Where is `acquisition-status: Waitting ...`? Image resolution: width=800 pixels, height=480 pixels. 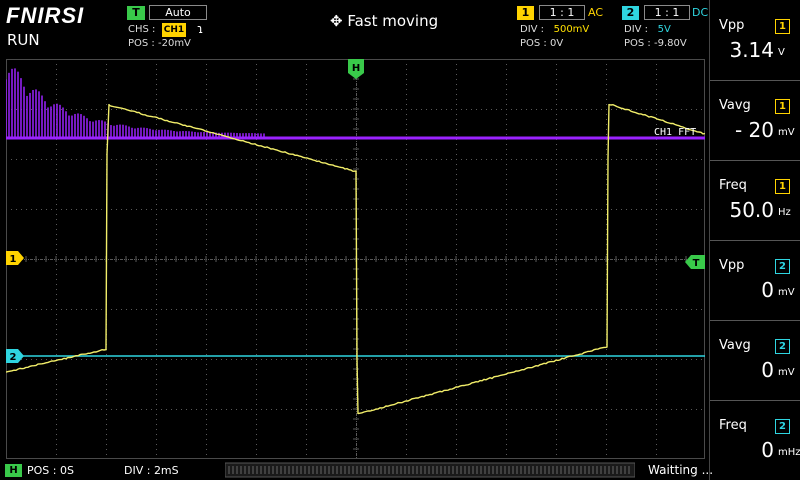
acquisition-status: Waitting ... is located at coordinates (680, 470).